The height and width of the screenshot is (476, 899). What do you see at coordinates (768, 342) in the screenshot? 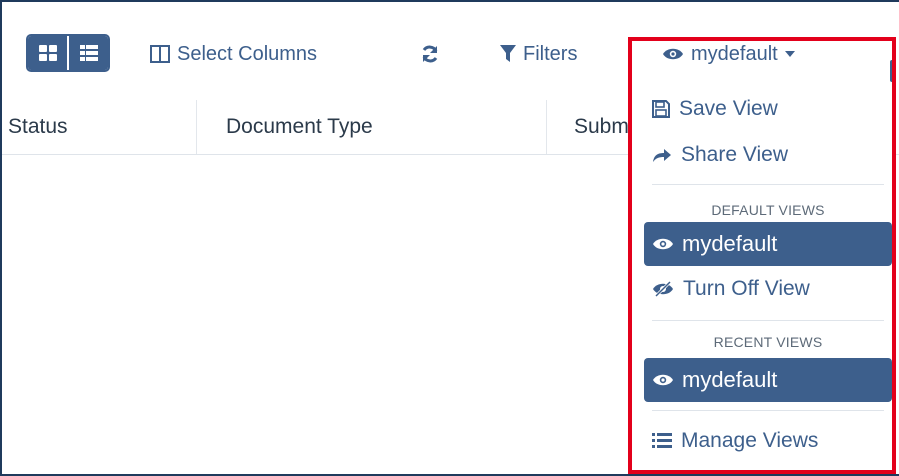
I see `recent-views-header: RECENT VIEWS` at bounding box center [768, 342].